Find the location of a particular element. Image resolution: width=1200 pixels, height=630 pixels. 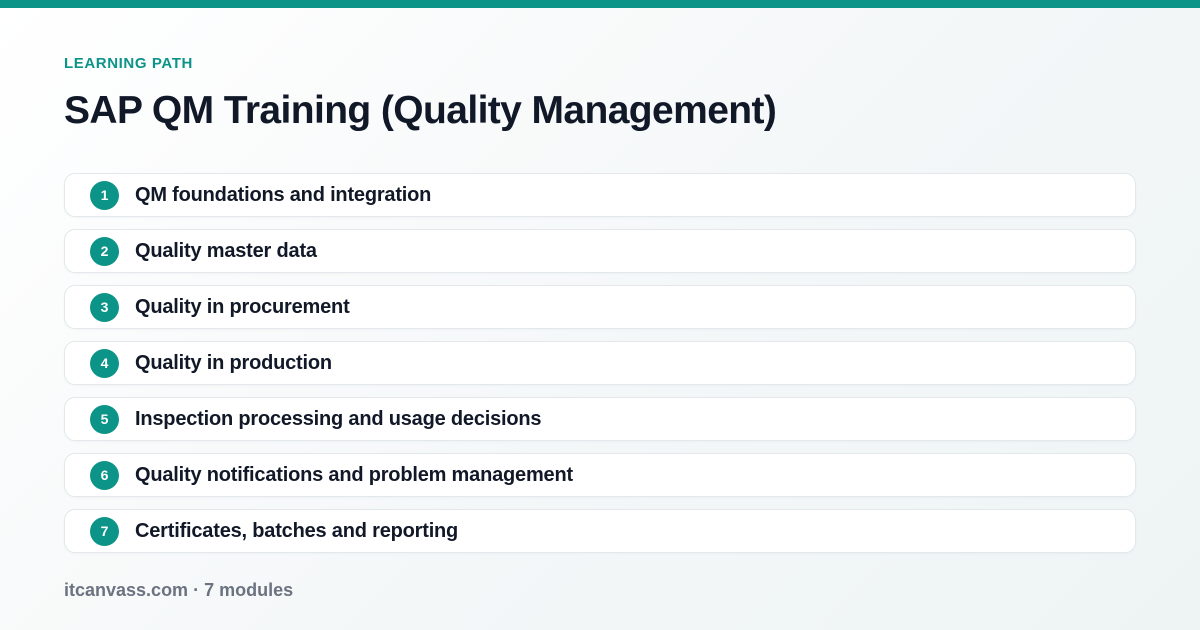

module-number-badge: 5 is located at coordinates (104, 419).